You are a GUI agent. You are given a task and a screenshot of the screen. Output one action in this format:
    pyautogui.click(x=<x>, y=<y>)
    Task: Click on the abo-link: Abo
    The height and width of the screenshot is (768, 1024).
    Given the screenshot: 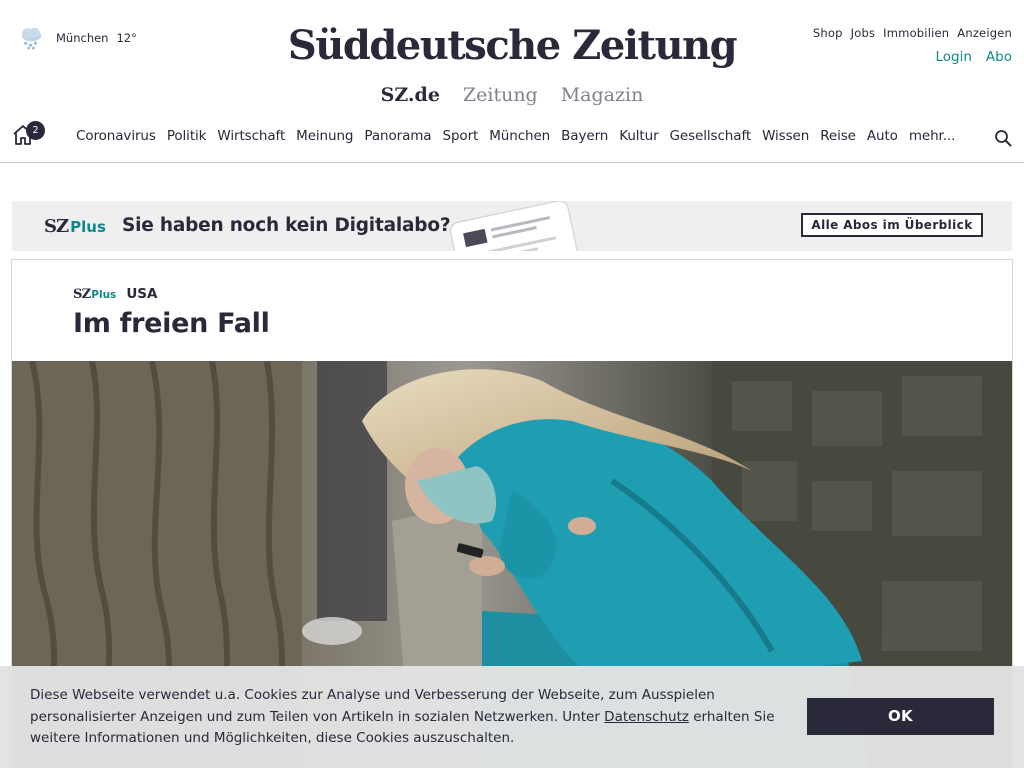 What is the action you would take?
    pyautogui.click(x=999, y=57)
    